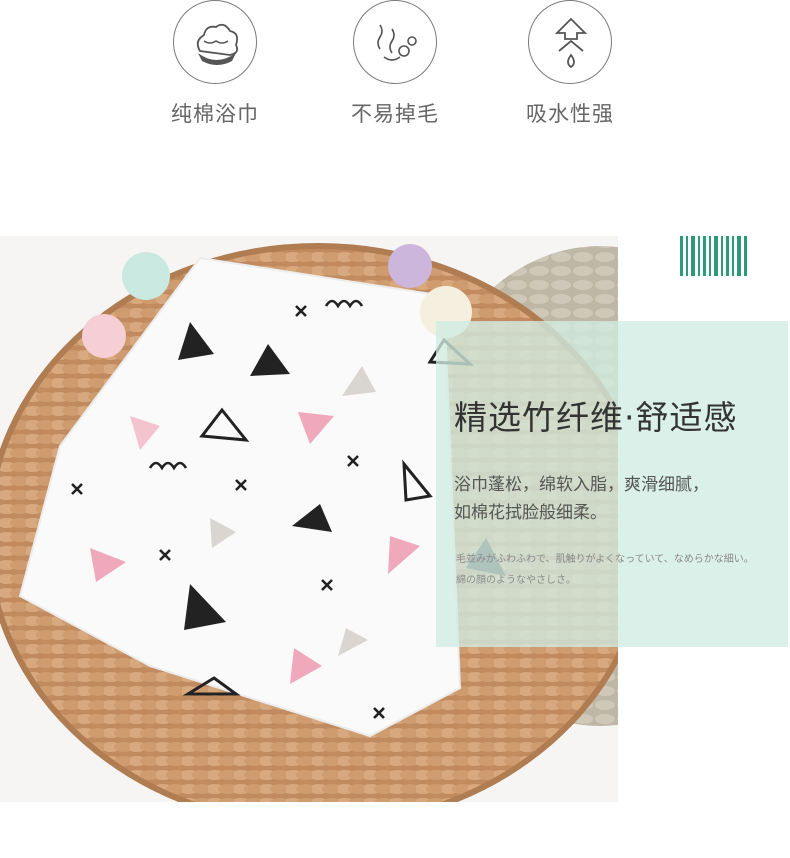 Image resolution: width=790 pixels, height=858 pixels. What do you see at coordinates (516, 580) in the screenshot?
I see `japanese-line: 綿の顔のようなやさしさ。` at bounding box center [516, 580].